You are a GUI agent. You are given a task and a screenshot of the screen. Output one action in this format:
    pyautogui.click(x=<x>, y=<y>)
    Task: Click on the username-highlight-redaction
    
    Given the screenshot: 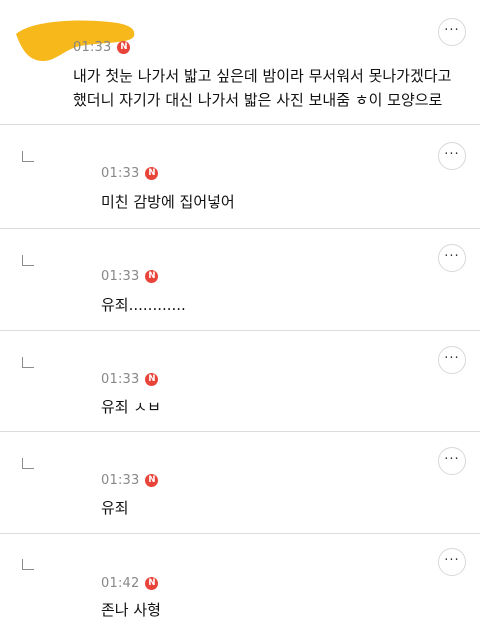 What is the action you would take?
    pyautogui.click(x=75, y=41)
    